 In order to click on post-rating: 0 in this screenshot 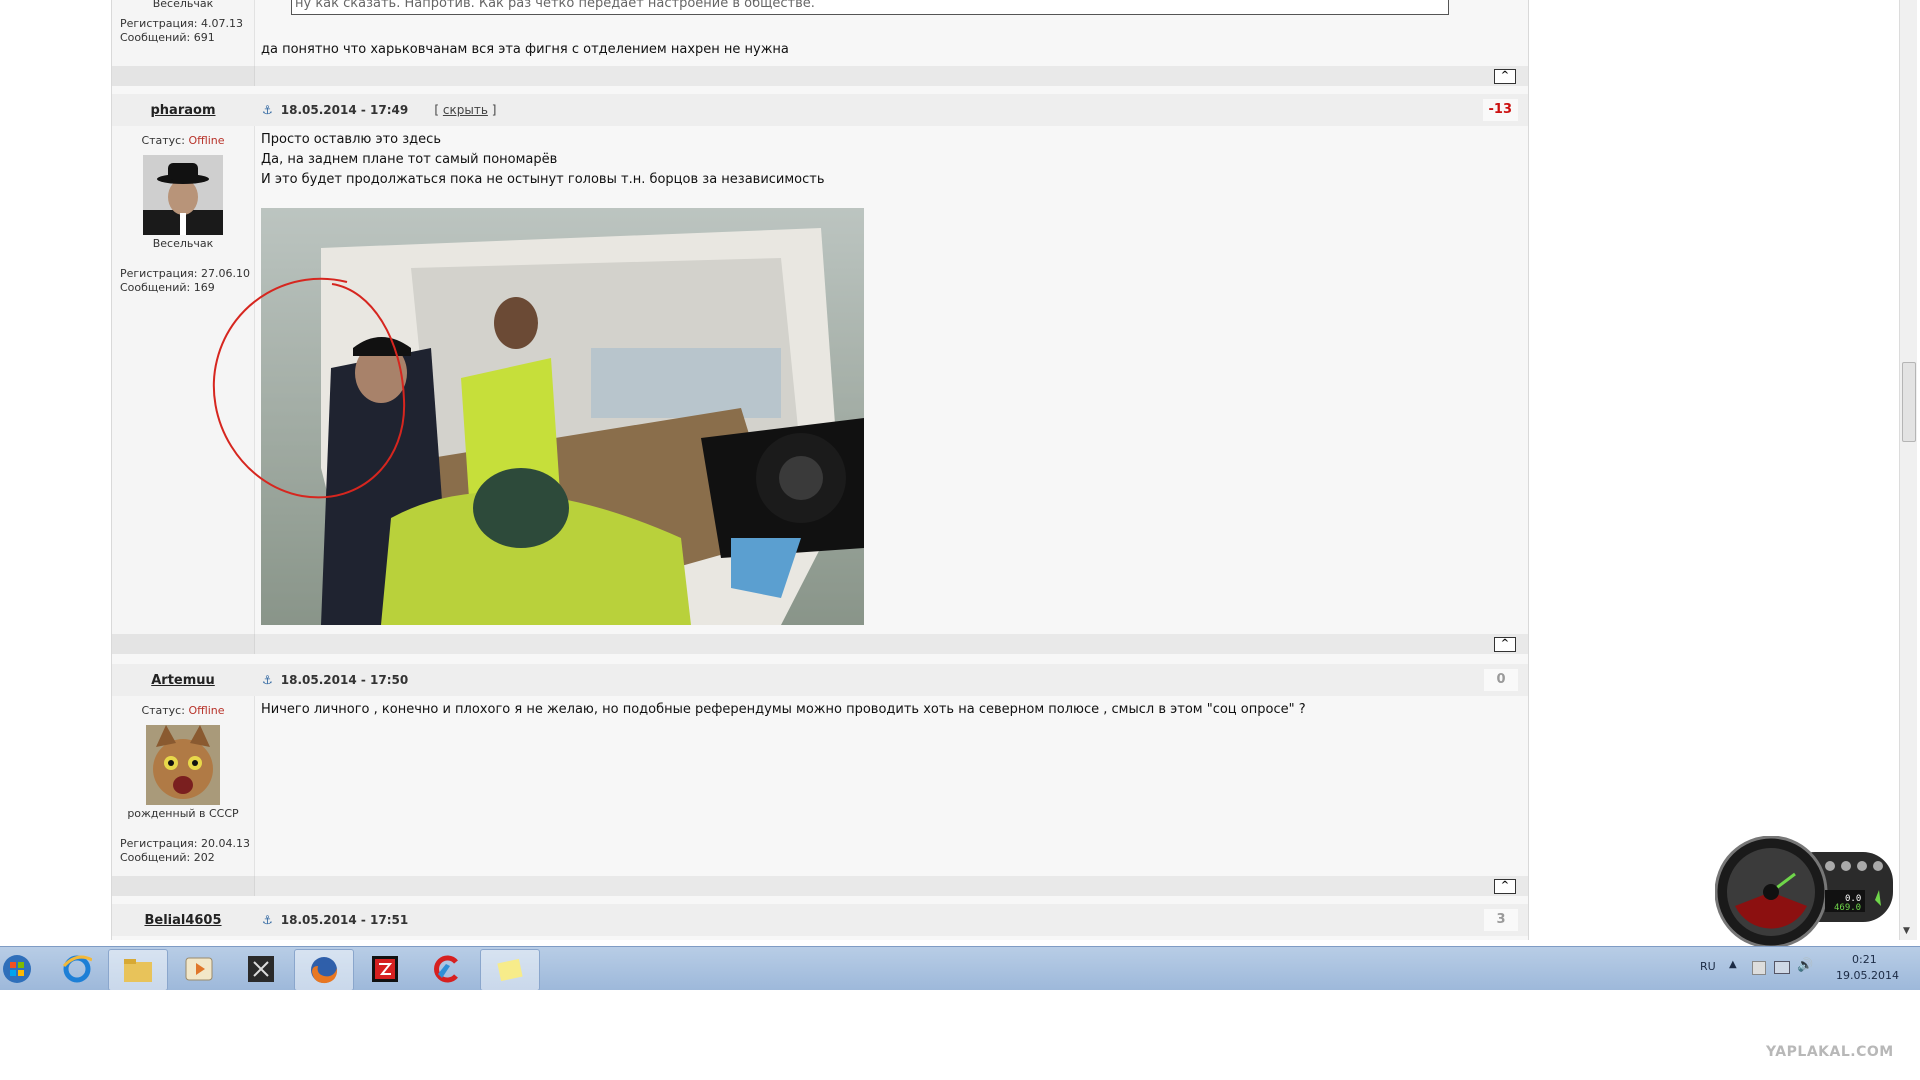, I will do `click(1501, 680)`.